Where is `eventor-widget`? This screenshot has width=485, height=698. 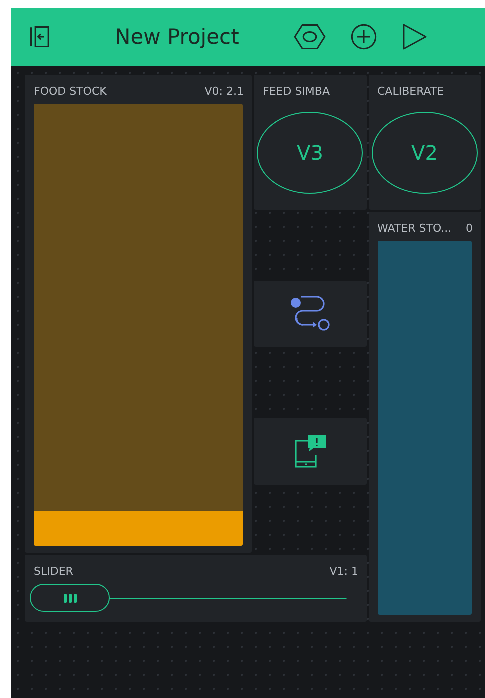
eventor-widget is located at coordinates (310, 314).